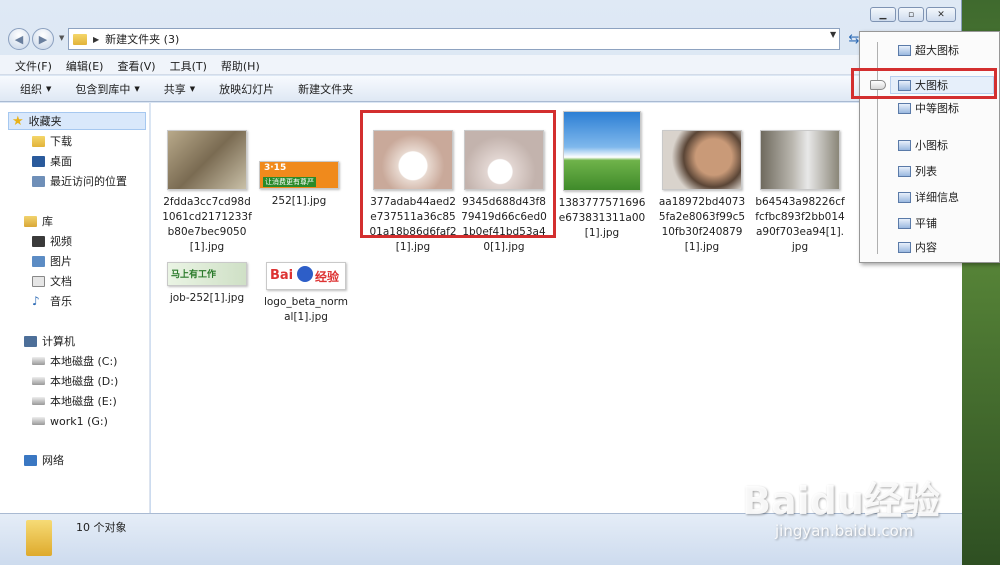 The image size is (1000, 565). What do you see at coordinates (917, 223) in the screenshot?
I see `view-tiles: 平铺` at bounding box center [917, 223].